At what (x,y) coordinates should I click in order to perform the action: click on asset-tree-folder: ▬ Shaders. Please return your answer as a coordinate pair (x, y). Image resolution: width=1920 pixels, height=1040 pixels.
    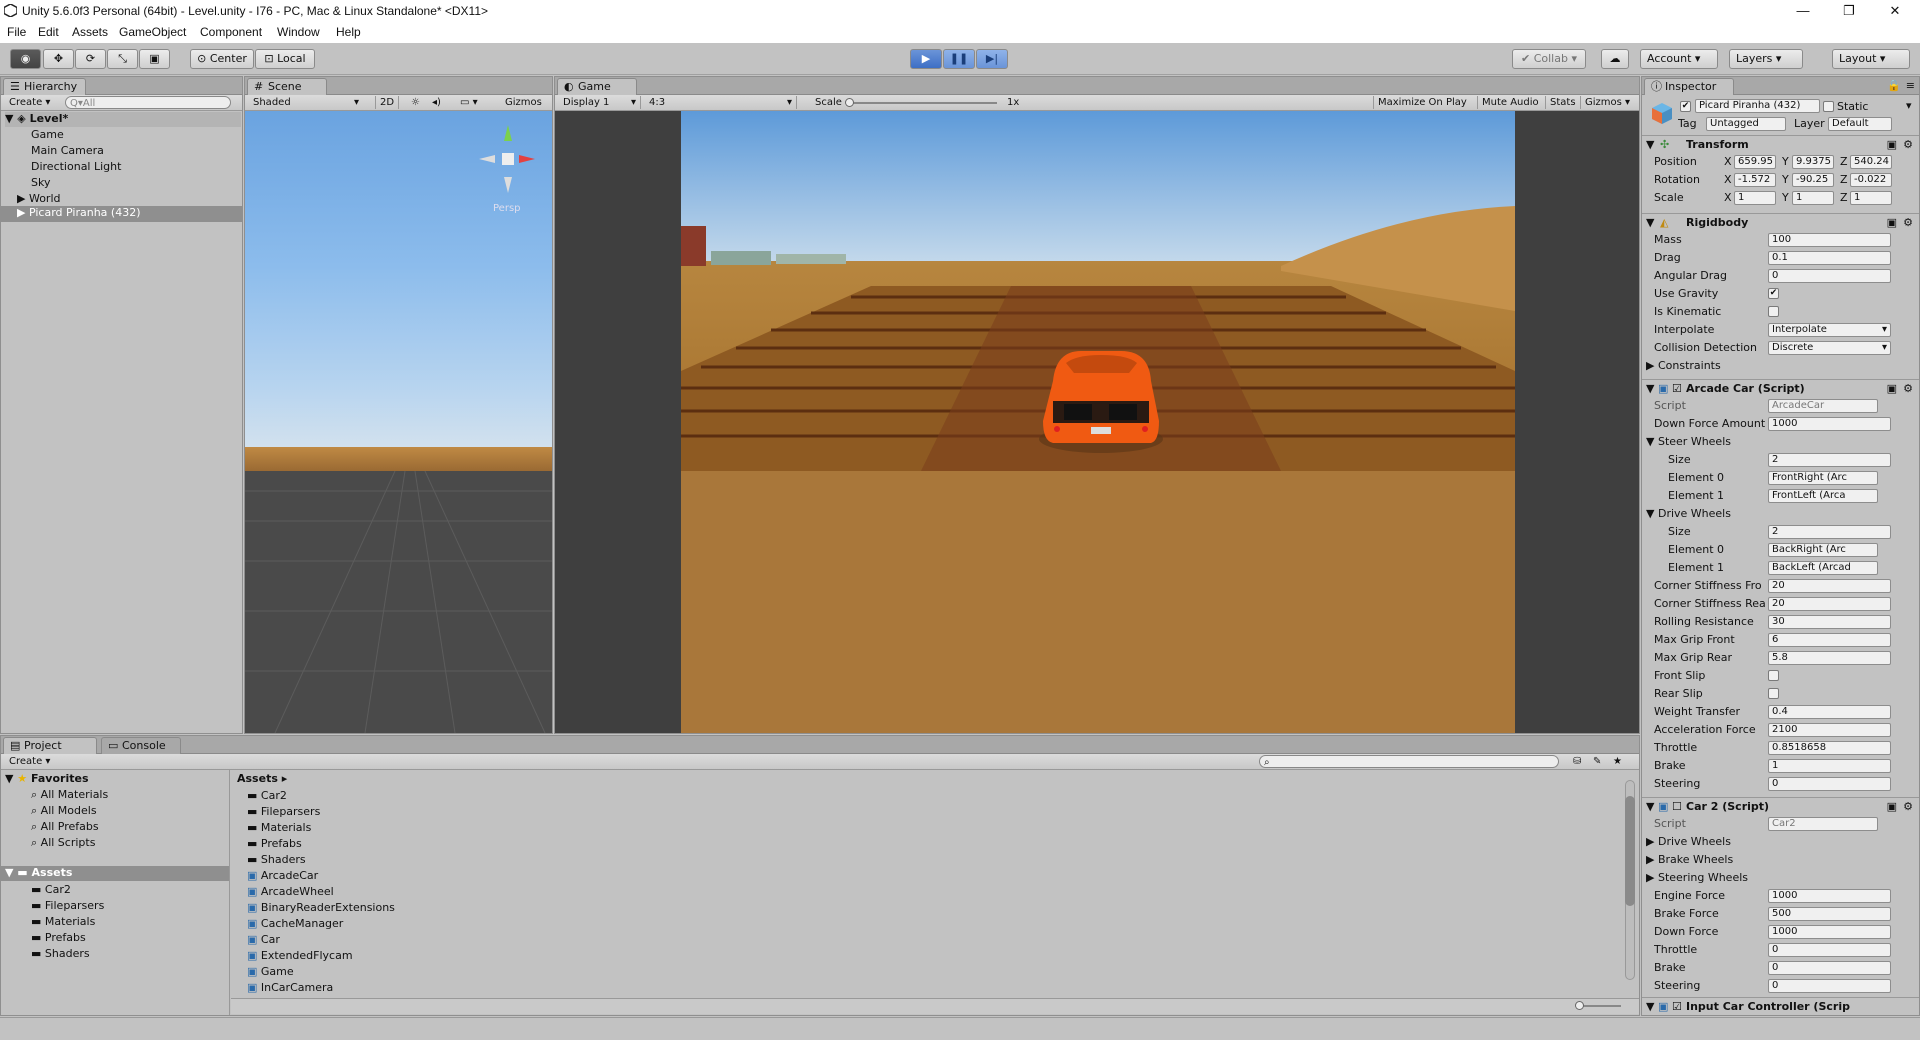
    Looking at the image, I should click on (60, 953).